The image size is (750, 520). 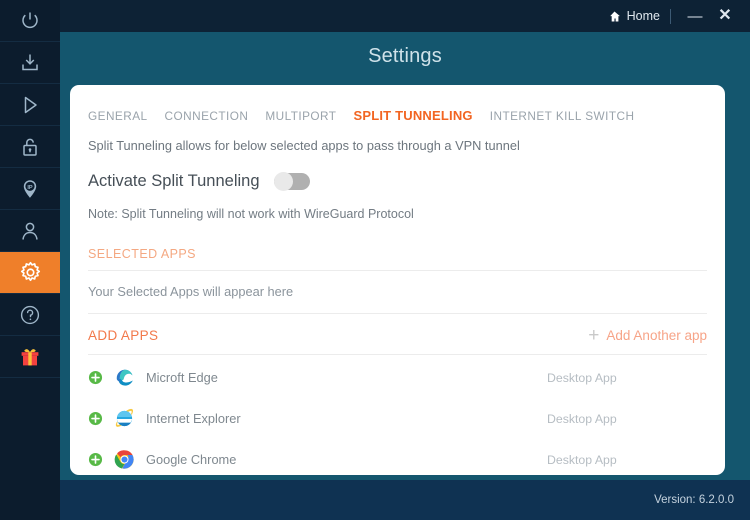 I want to click on titlebar-divider, so click(x=670, y=16).